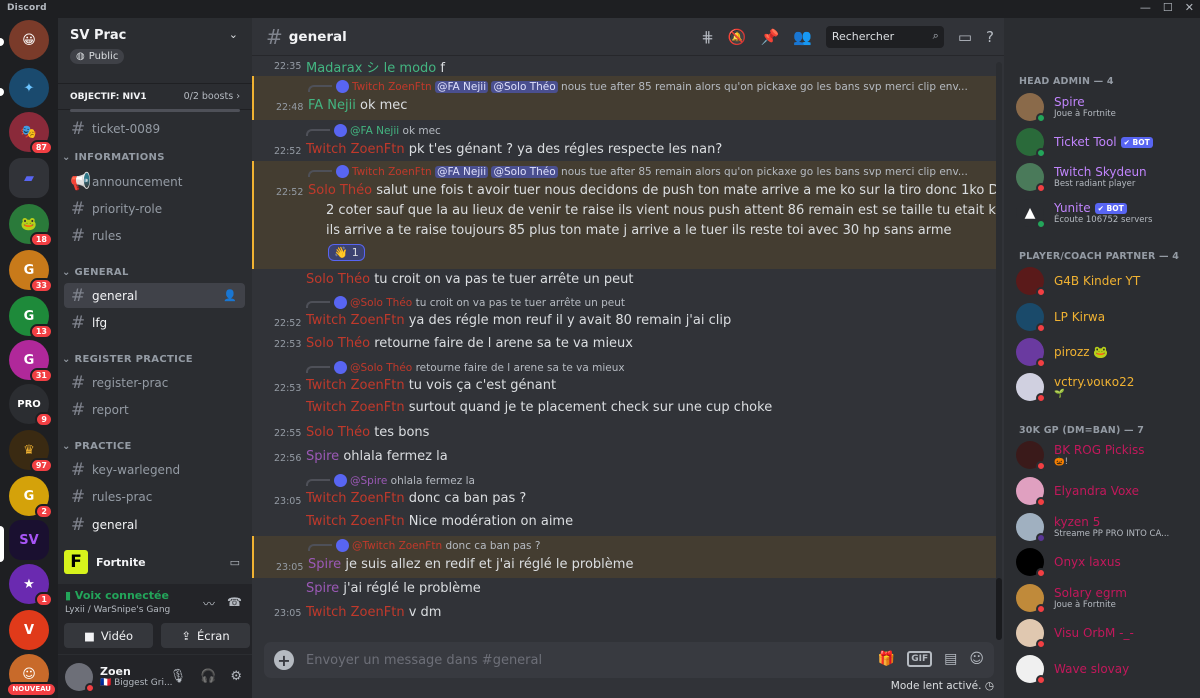 The width and height of the screenshot is (1200, 698). What do you see at coordinates (31, 497) in the screenshot?
I see `server-icon: G2` at bounding box center [31, 497].